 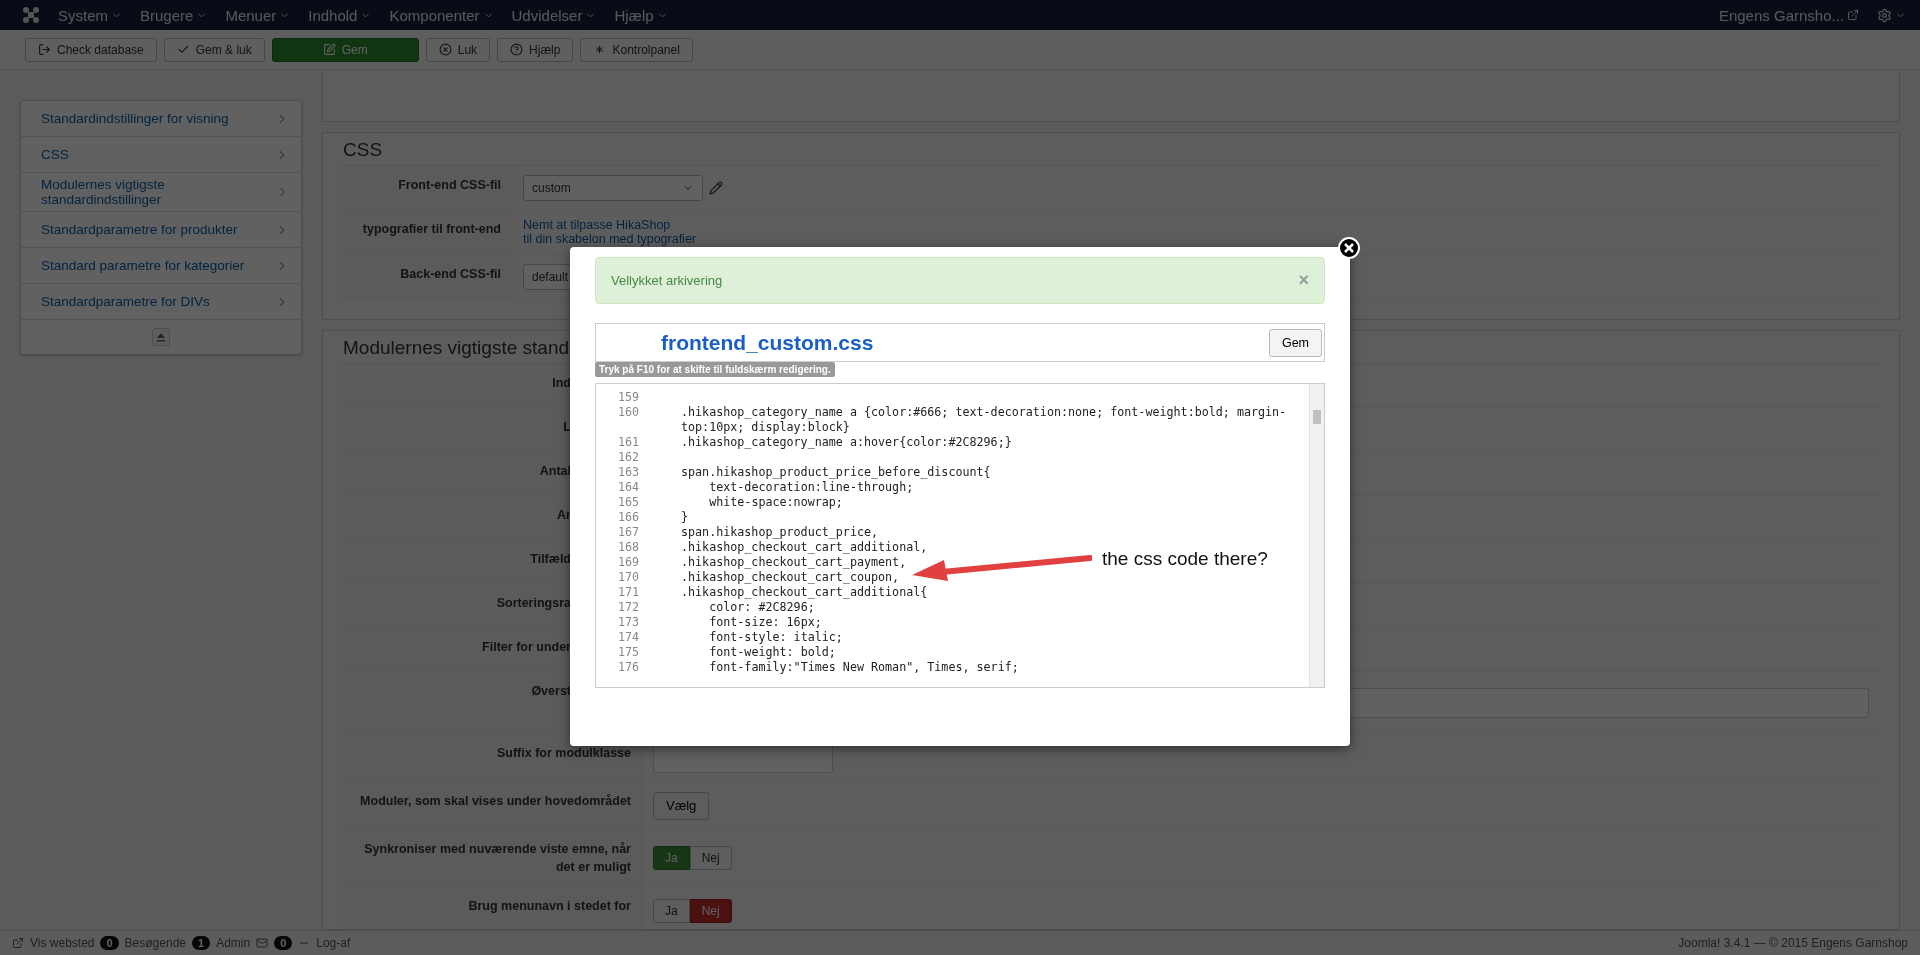 What do you see at coordinates (762, 607) in the screenshot?
I see `code-line: color: #2C8296;` at bounding box center [762, 607].